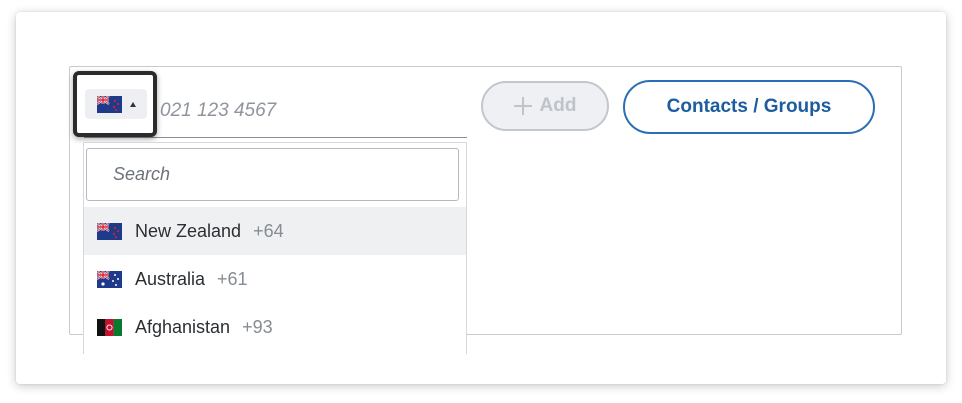  I want to click on afghanistan-flag-icon, so click(109, 327).